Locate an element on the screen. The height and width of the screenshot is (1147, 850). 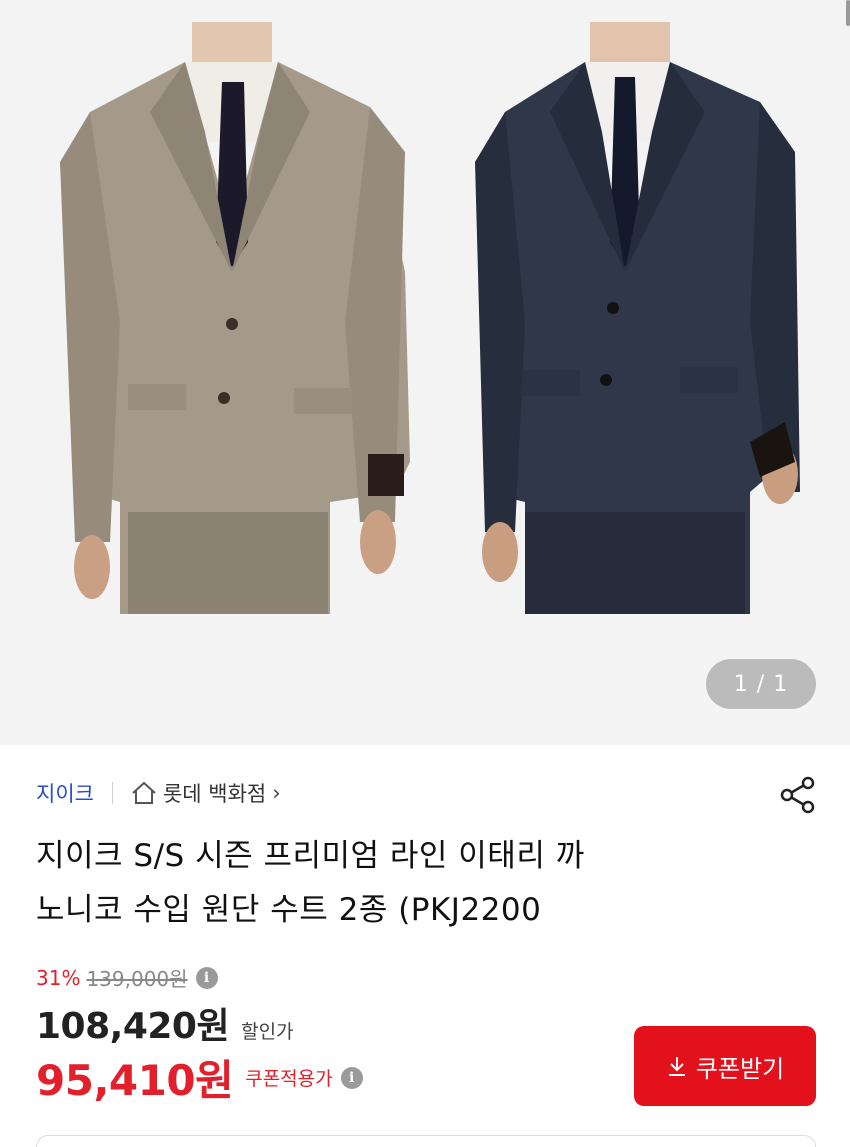
store-link: 롯데 백화점 › is located at coordinates (206, 793).